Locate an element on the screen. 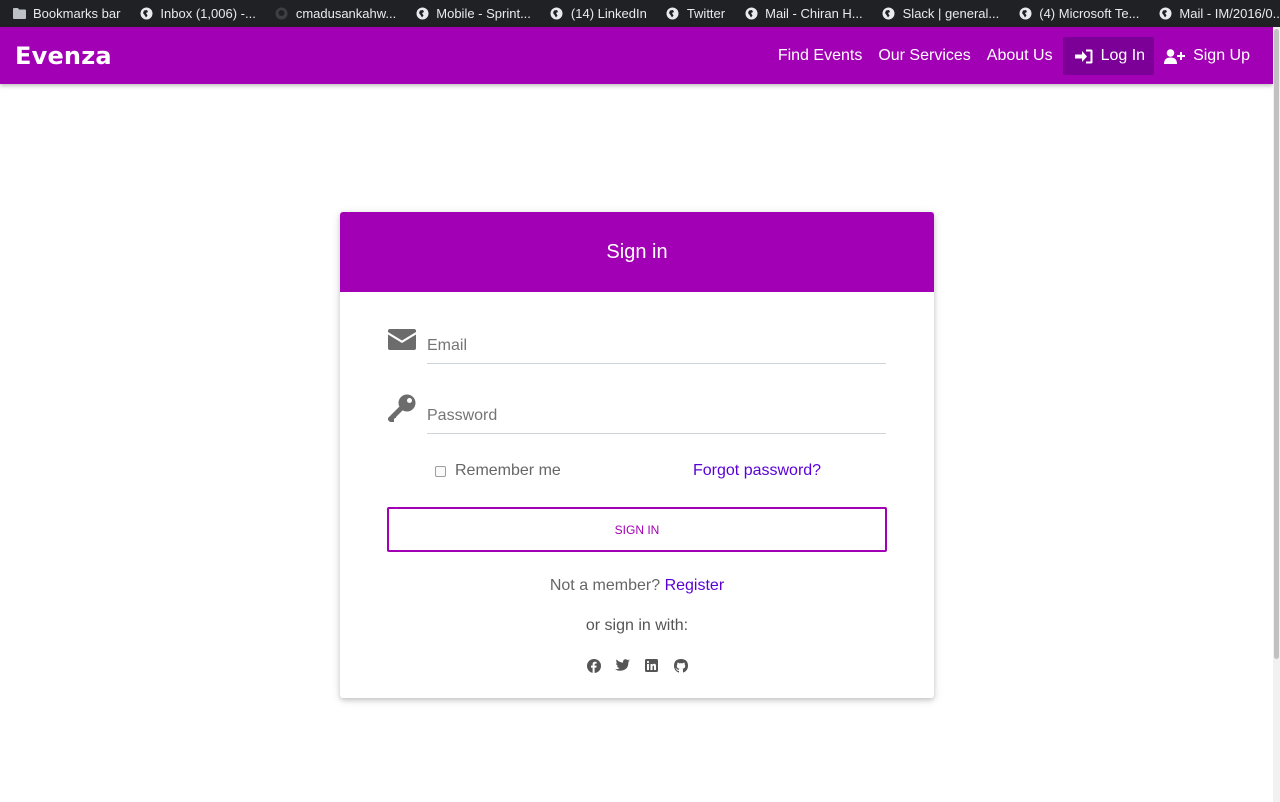 The height and width of the screenshot is (802, 1280). twitter-icon is located at coordinates (622, 665).